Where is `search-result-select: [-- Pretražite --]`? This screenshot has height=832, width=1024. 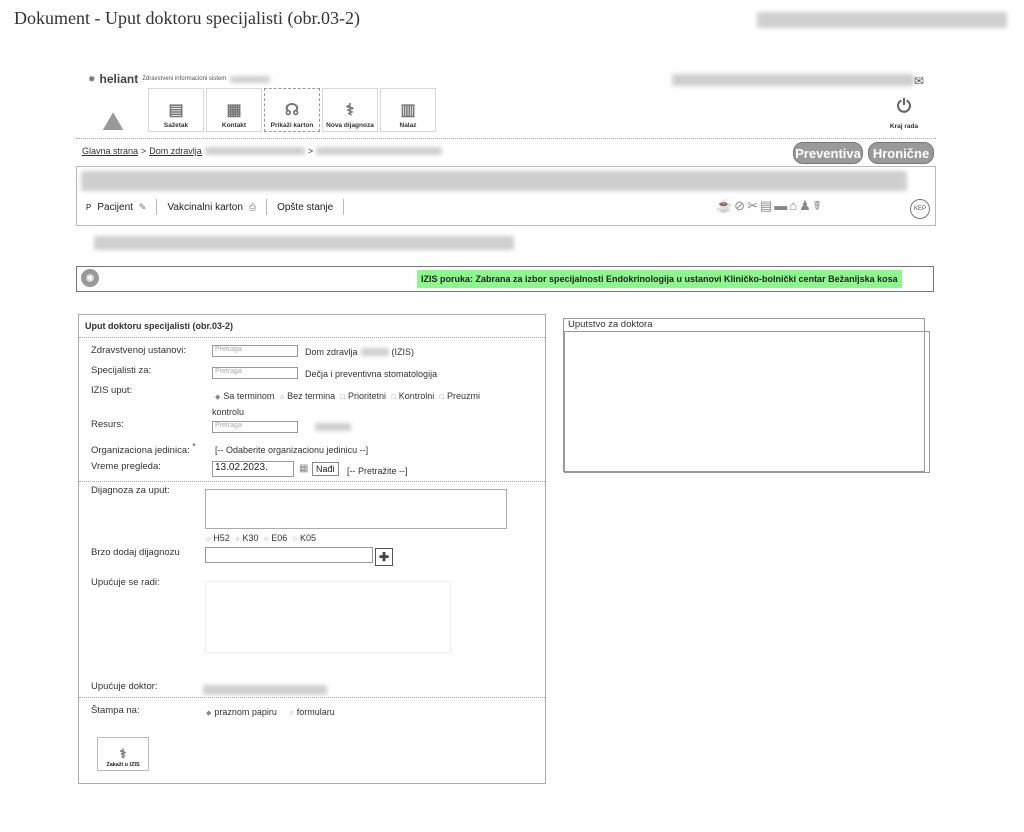 search-result-select: [-- Pretražite --] is located at coordinates (377, 471).